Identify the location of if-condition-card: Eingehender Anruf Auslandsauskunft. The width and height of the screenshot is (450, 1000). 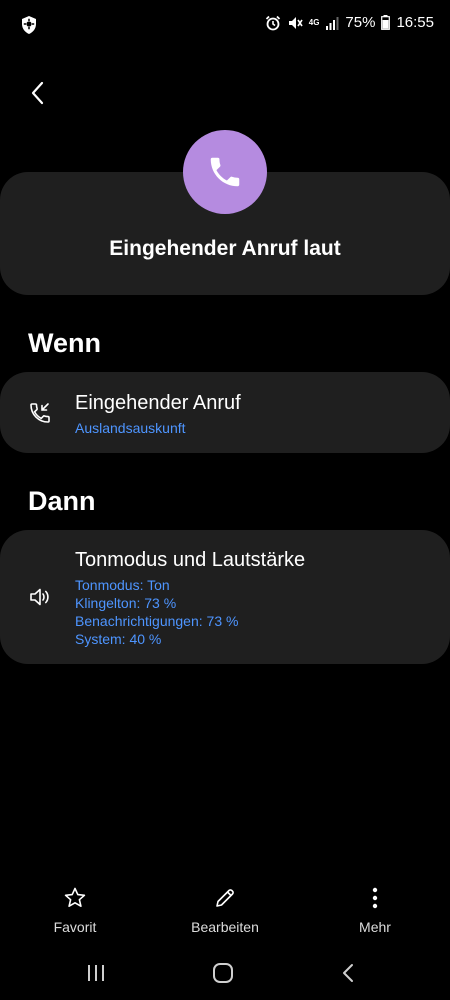
(225, 412).